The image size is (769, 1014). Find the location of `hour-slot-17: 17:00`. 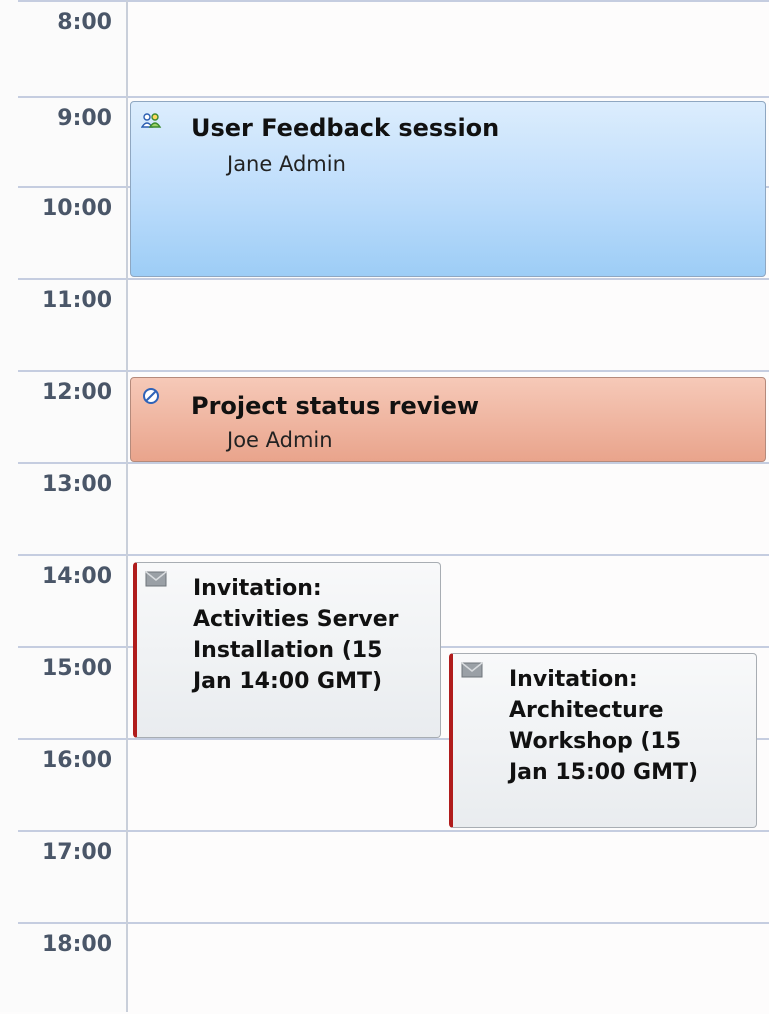

hour-slot-17: 17:00 is located at coordinates (384, 876).